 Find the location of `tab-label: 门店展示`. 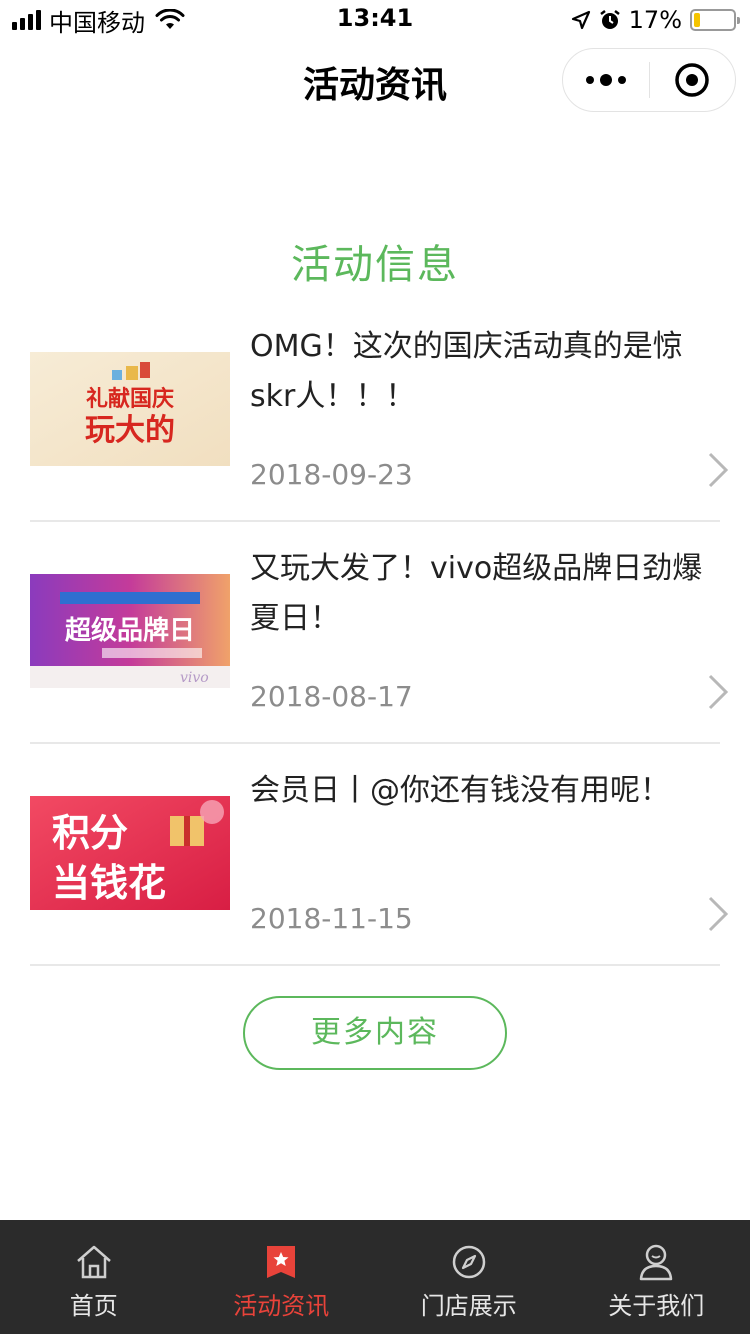

tab-label: 门店展示 is located at coordinates (468, 1306).